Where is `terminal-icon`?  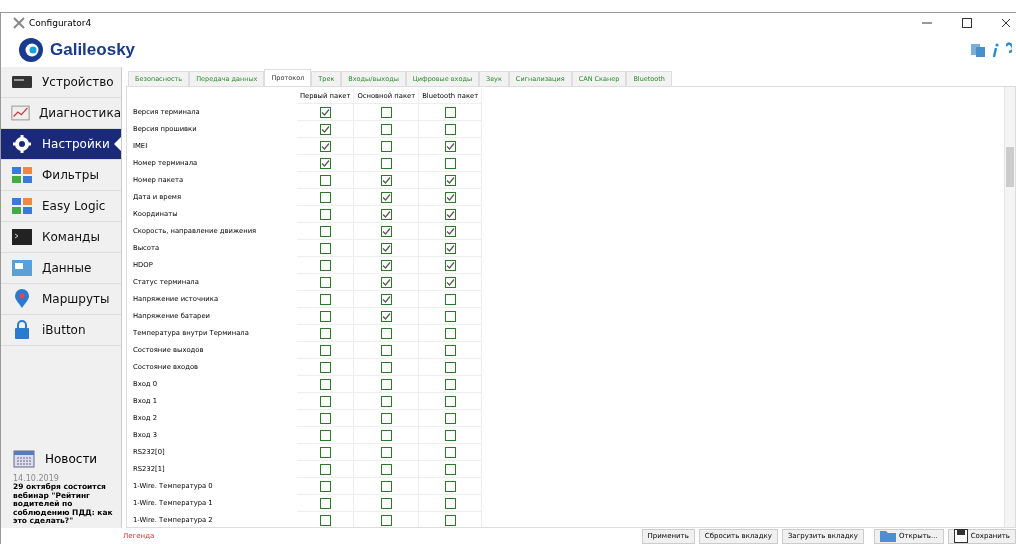
terminal-icon is located at coordinates (22, 237).